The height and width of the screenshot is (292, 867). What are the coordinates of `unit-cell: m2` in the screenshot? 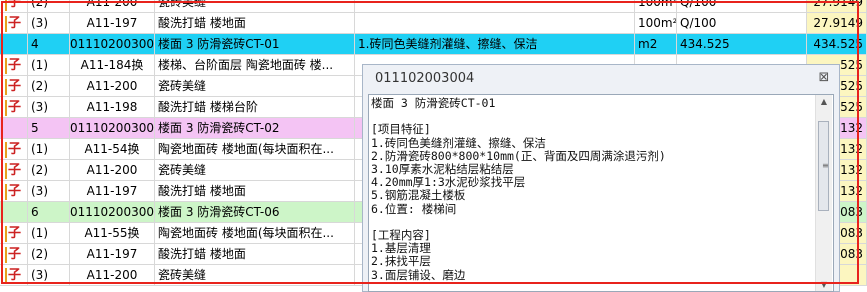 It's located at (656, 44).